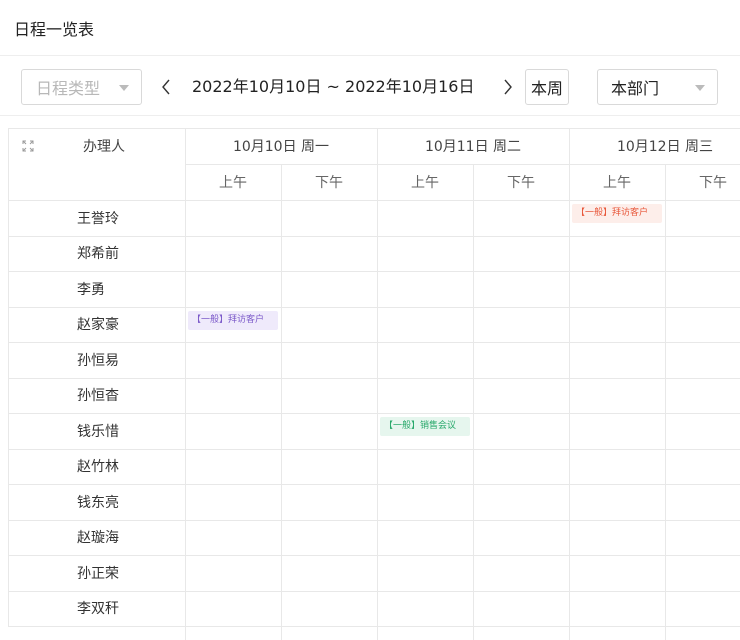 The width and height of the screenshot is (740, 640). Describe the element at coordinates (98, 325) in the screenshot. I see `assignee-name: 赵家豪` at that location.